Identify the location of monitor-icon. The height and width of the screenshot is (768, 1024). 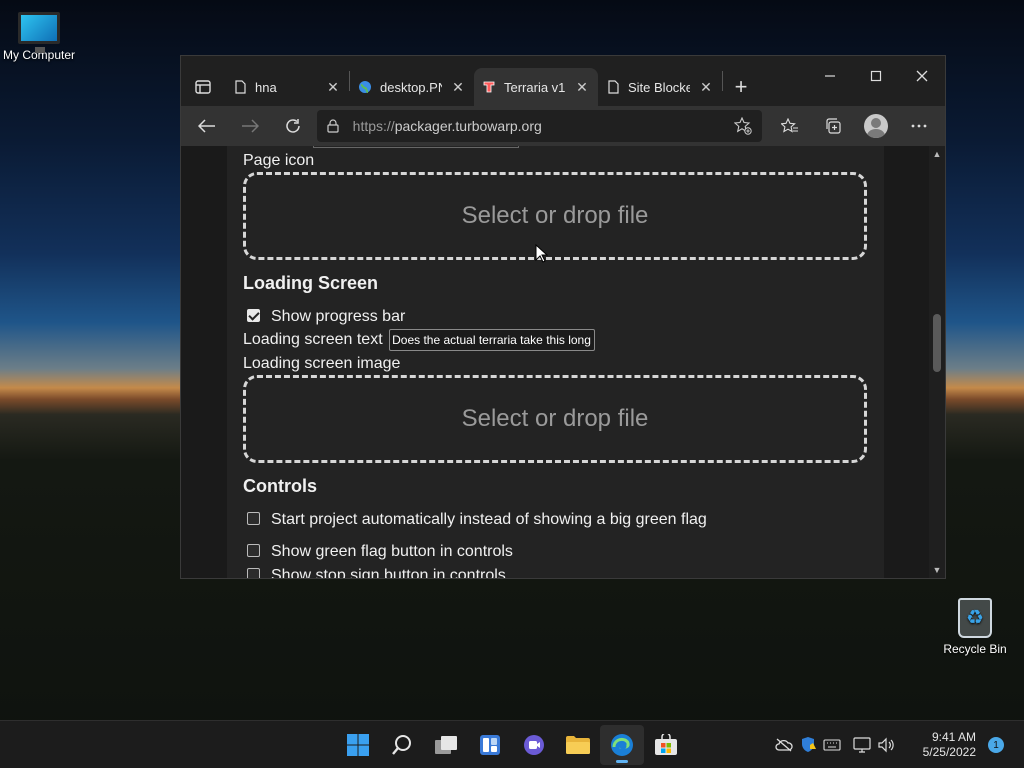
(39, 32).